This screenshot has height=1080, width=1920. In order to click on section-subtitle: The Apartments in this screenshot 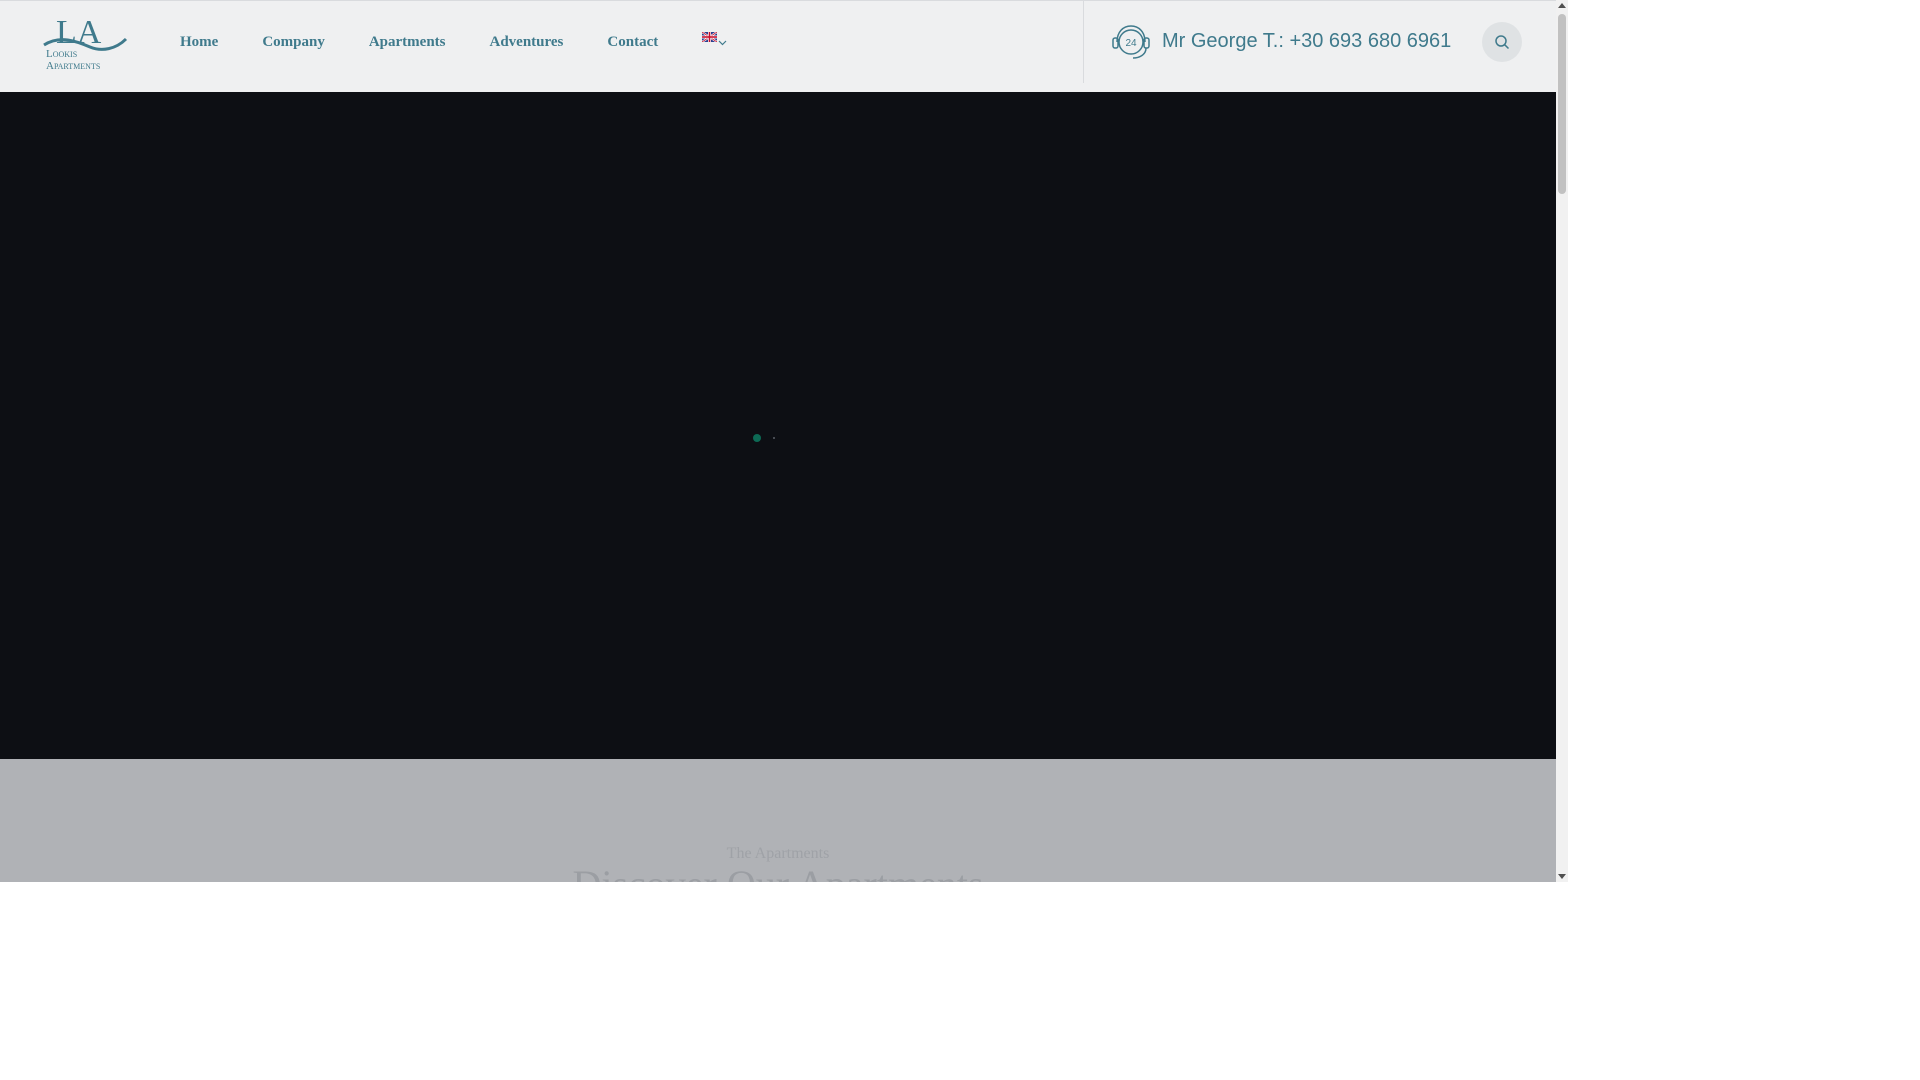, I will do `click(778, 853)`.